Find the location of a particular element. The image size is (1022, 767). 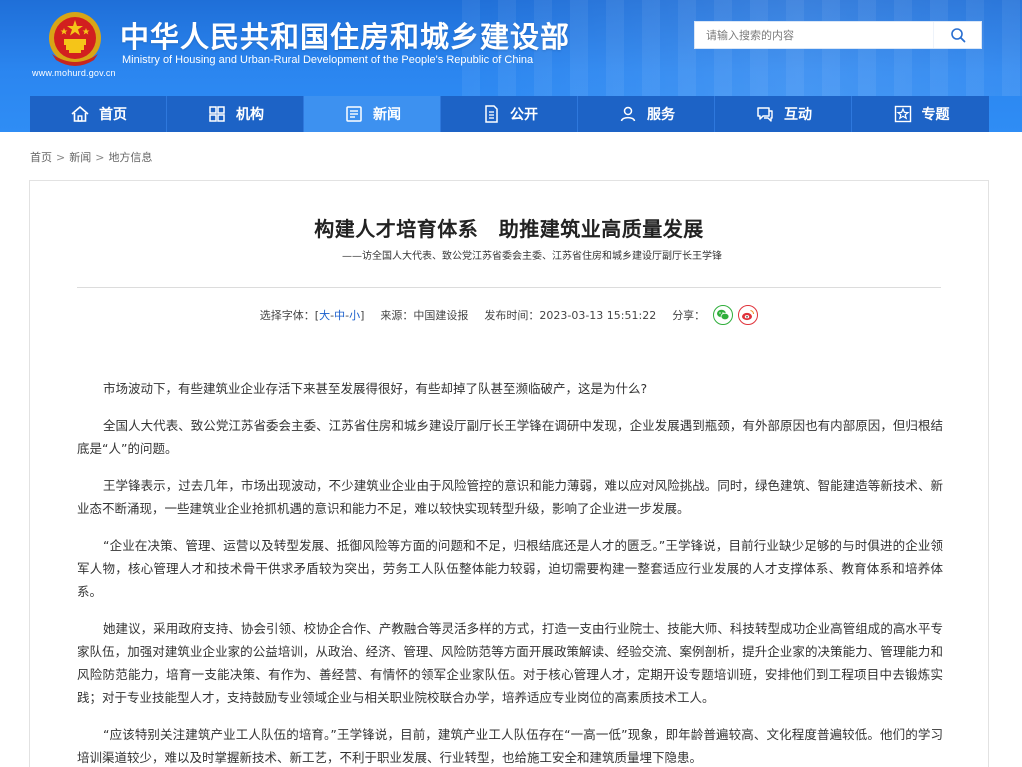

nav-item-interaction: 互动 is located at coordinates (783, 114).